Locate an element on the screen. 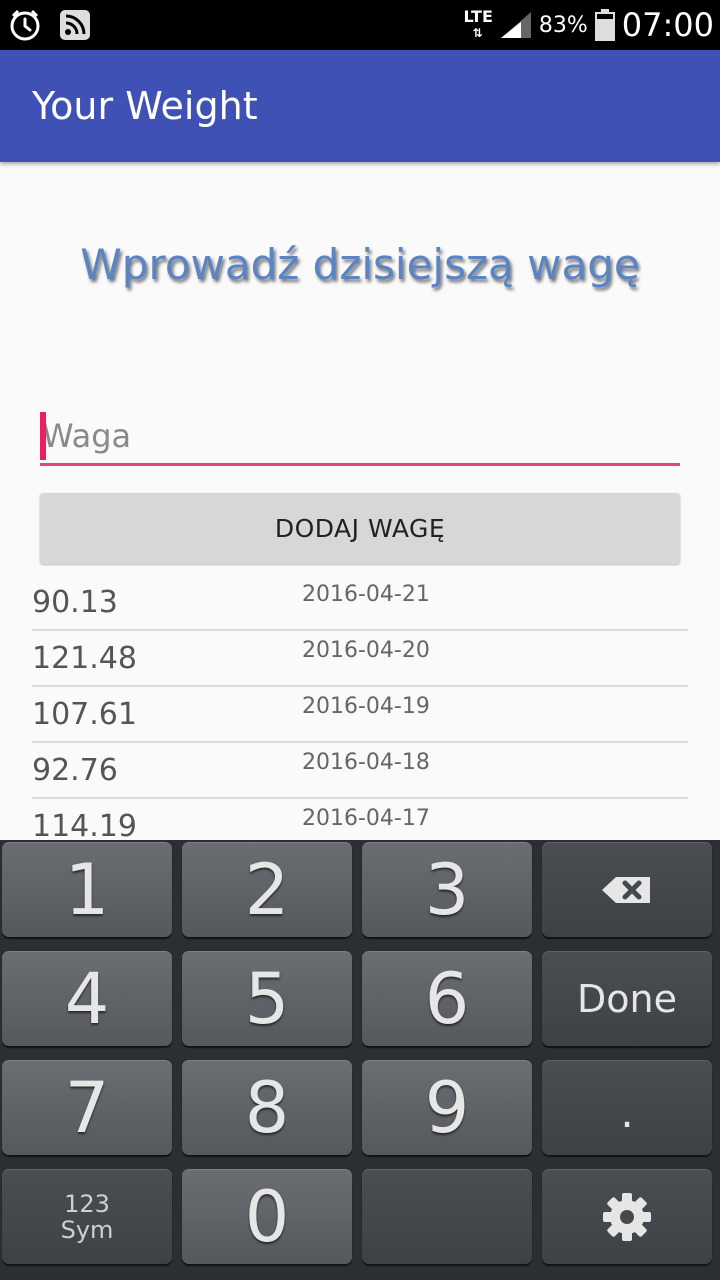 The width and height of the screenshot is (720, 1280). key-label: 3 is located at coordinates (447, 889).